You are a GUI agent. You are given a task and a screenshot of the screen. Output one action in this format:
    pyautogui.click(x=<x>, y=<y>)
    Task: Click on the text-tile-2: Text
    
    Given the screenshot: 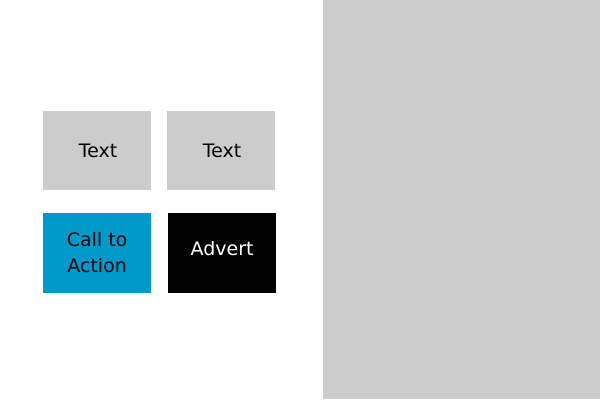 What is the action you would take?
    pyautogui.click(x=221, y=150)
    